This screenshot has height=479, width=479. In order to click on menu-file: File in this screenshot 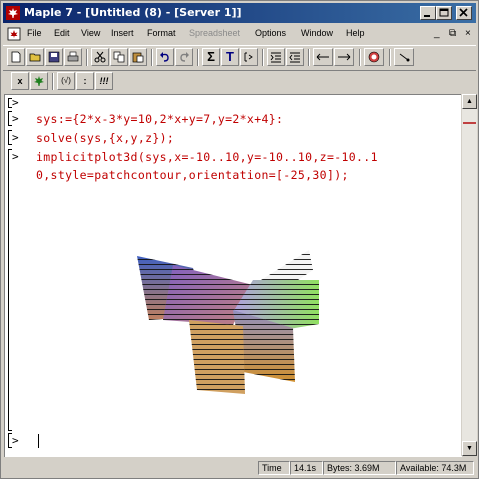, I will do `click(34, 33)`.